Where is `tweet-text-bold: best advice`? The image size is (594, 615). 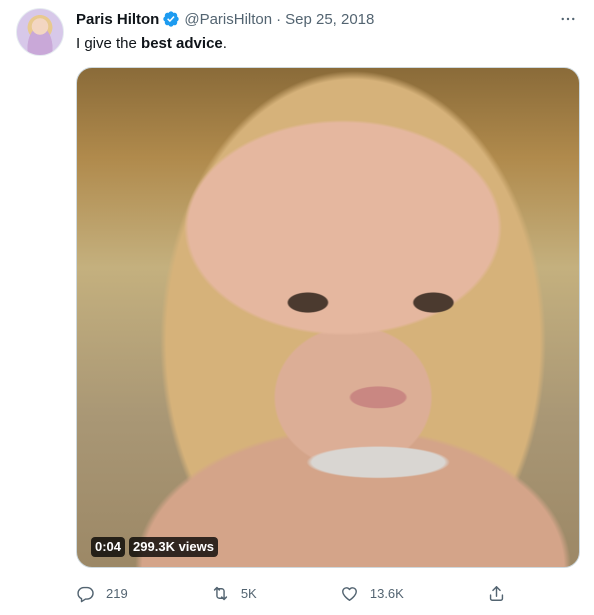
tweet-text-bold: best advice is located at coordinates (182, 43).